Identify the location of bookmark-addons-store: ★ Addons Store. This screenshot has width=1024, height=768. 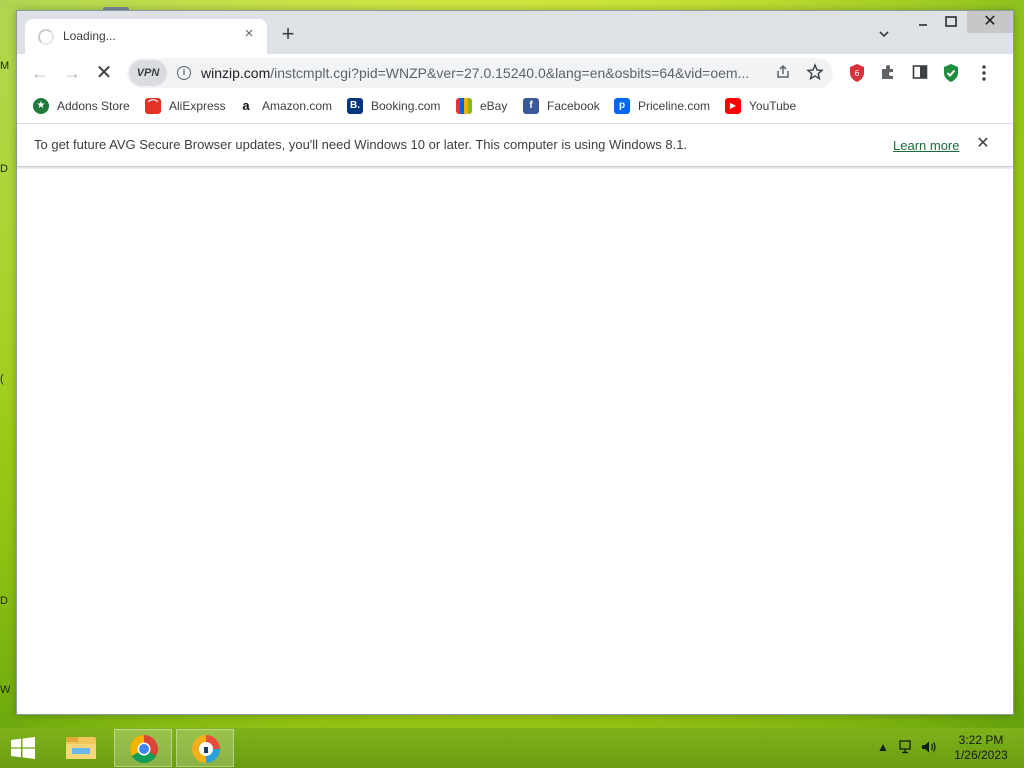
(81, 106).